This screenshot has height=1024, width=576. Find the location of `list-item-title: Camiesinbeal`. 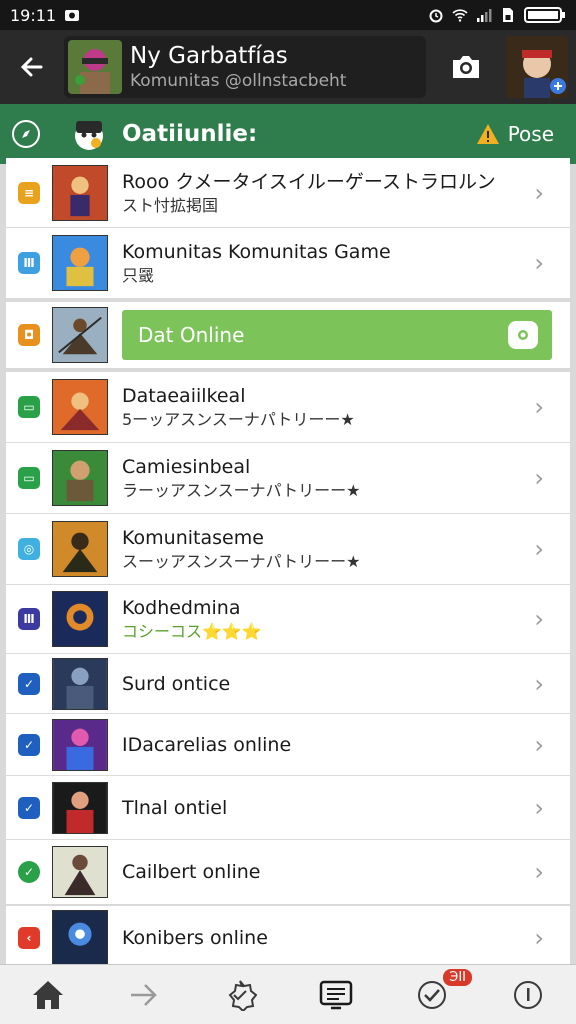

list-item-title: Camiesinbeal is located at coordinates (186, 467).